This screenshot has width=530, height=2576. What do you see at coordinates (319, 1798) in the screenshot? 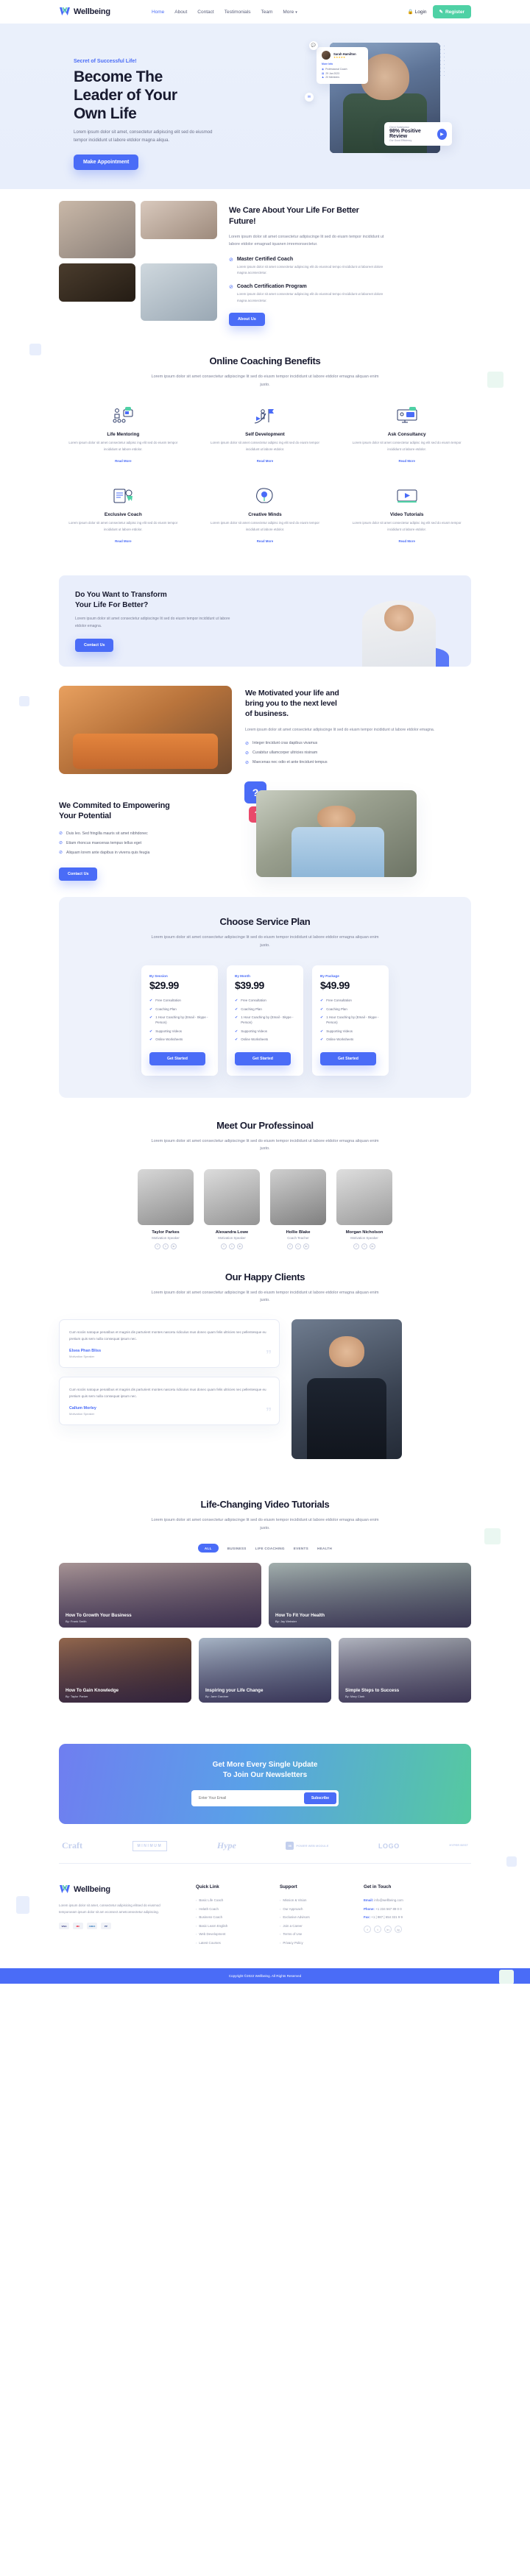
I see `subscribe-button: Subscribe` at bounding box center [319, 1798].